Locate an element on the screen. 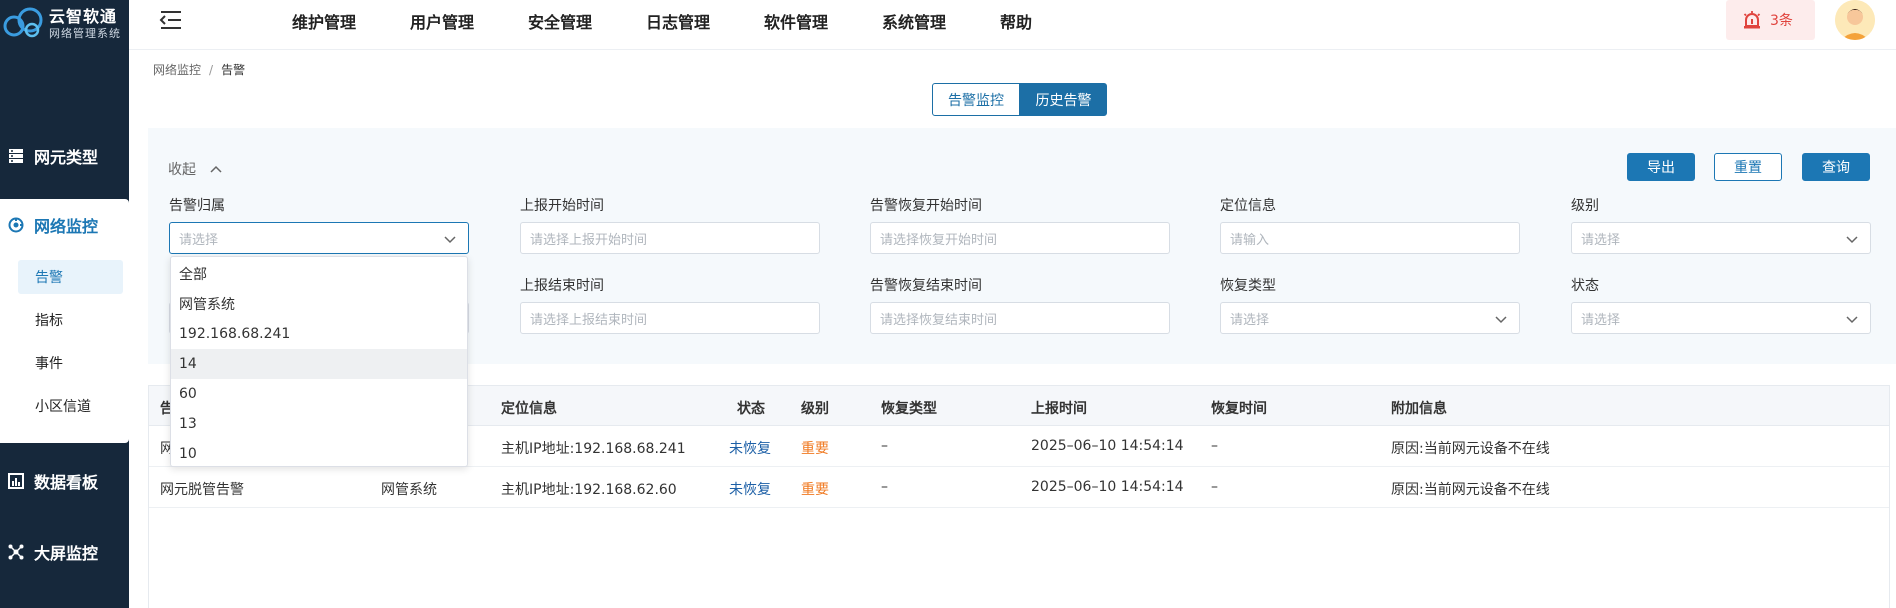 Image resolution: width=1896 pixels, height=608 pixels. chevron-up-icon is located at coordinates (216, 169).